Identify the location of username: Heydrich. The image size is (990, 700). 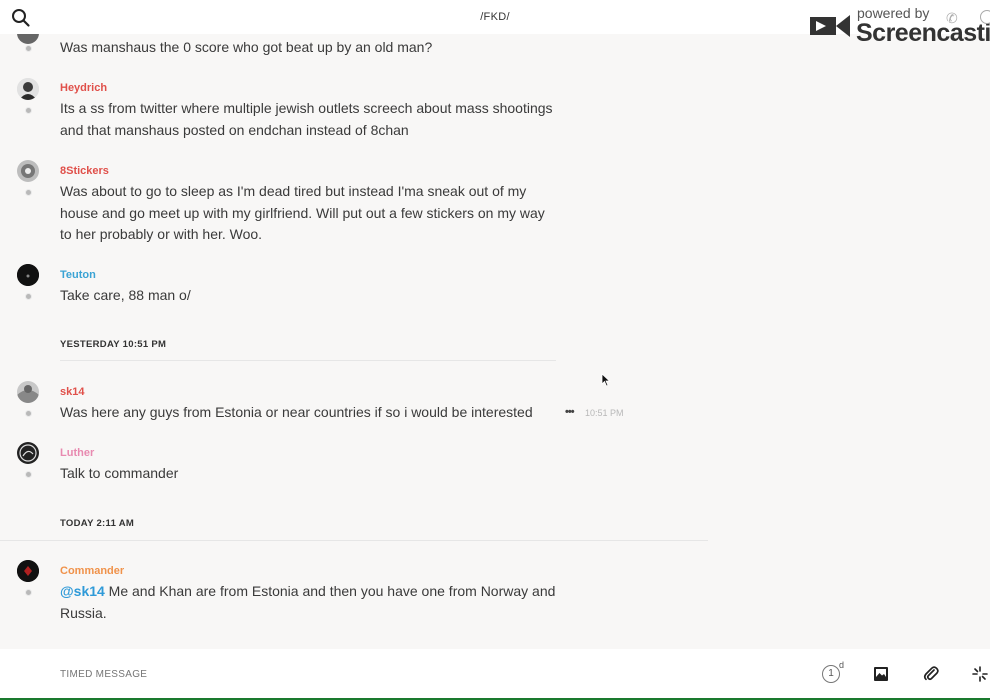
(83, 88).